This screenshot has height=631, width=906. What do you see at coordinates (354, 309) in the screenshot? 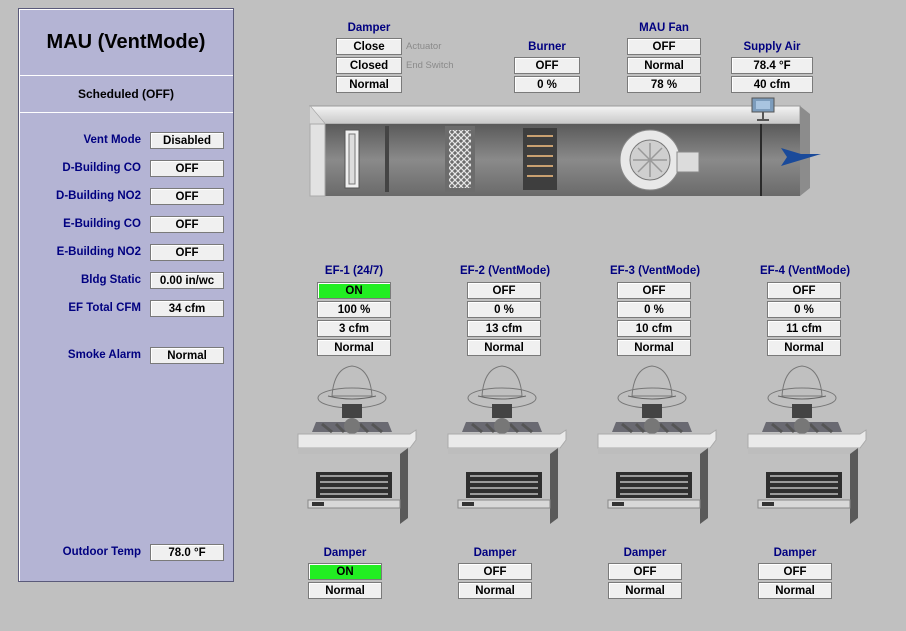
I see `ef-1-speed-value: 100 %` at bounding box center [354, 309].